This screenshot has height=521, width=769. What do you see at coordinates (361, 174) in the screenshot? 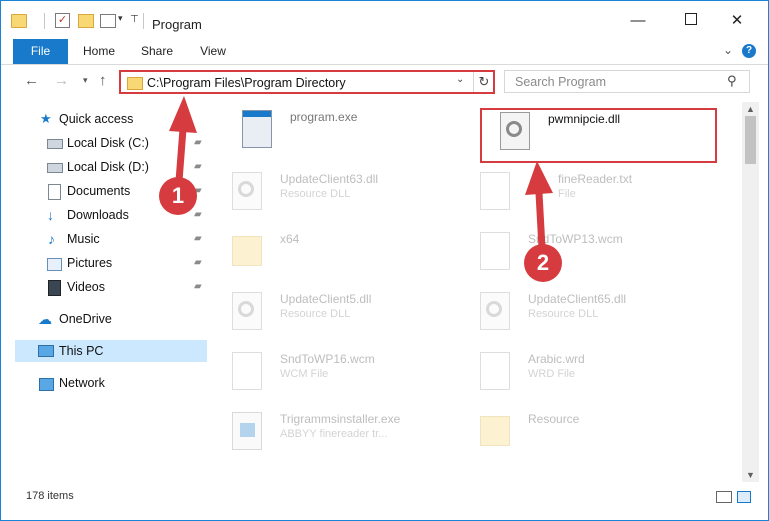
I see `annotation-arrows` at bounding box center [361, 174].